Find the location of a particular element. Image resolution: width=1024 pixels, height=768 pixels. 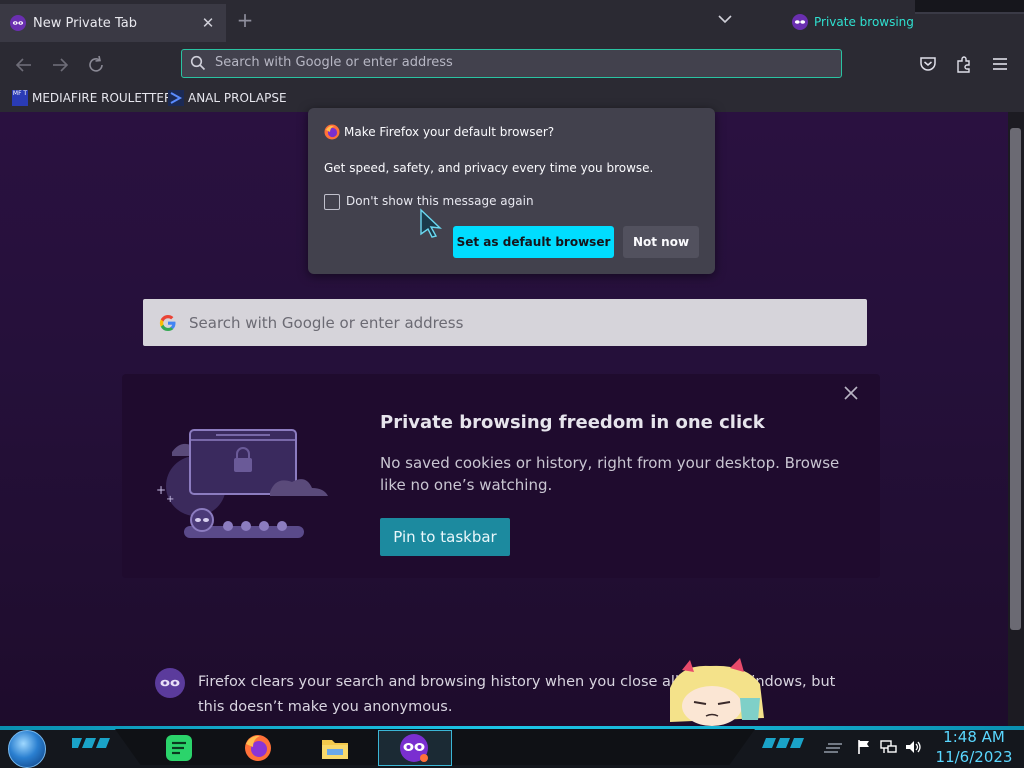

bookmark-label: ANAL PROLAPSE is located at coordinates (237, 98).